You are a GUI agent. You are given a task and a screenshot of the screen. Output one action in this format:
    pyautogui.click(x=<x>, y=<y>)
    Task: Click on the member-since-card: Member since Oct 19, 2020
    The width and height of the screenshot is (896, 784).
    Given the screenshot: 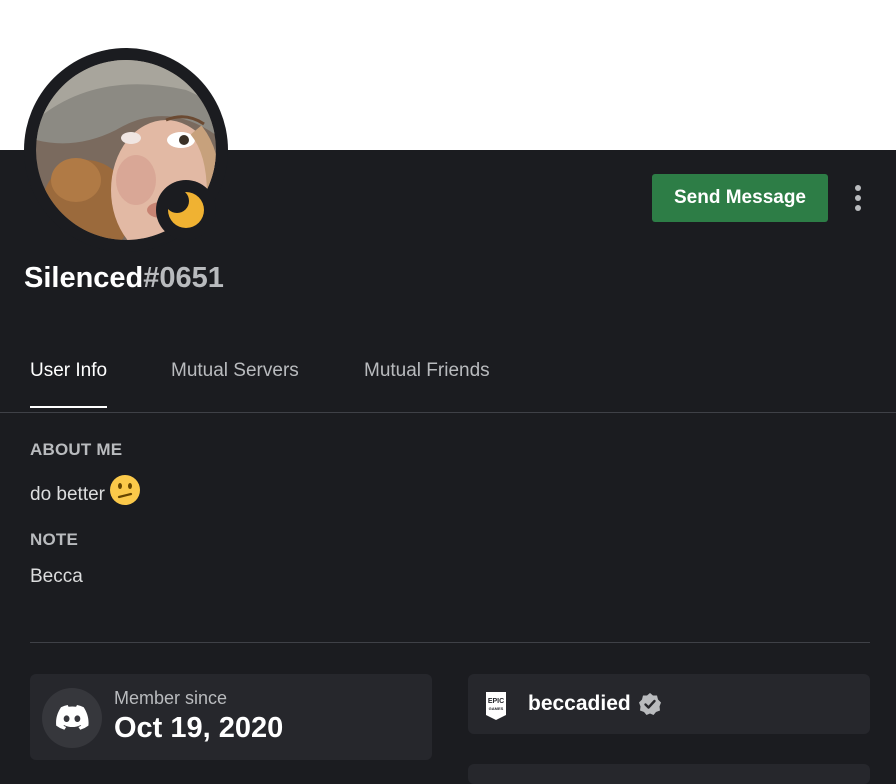 What is the action you would take?
    pyautogui.click(x=231, y=717)
    